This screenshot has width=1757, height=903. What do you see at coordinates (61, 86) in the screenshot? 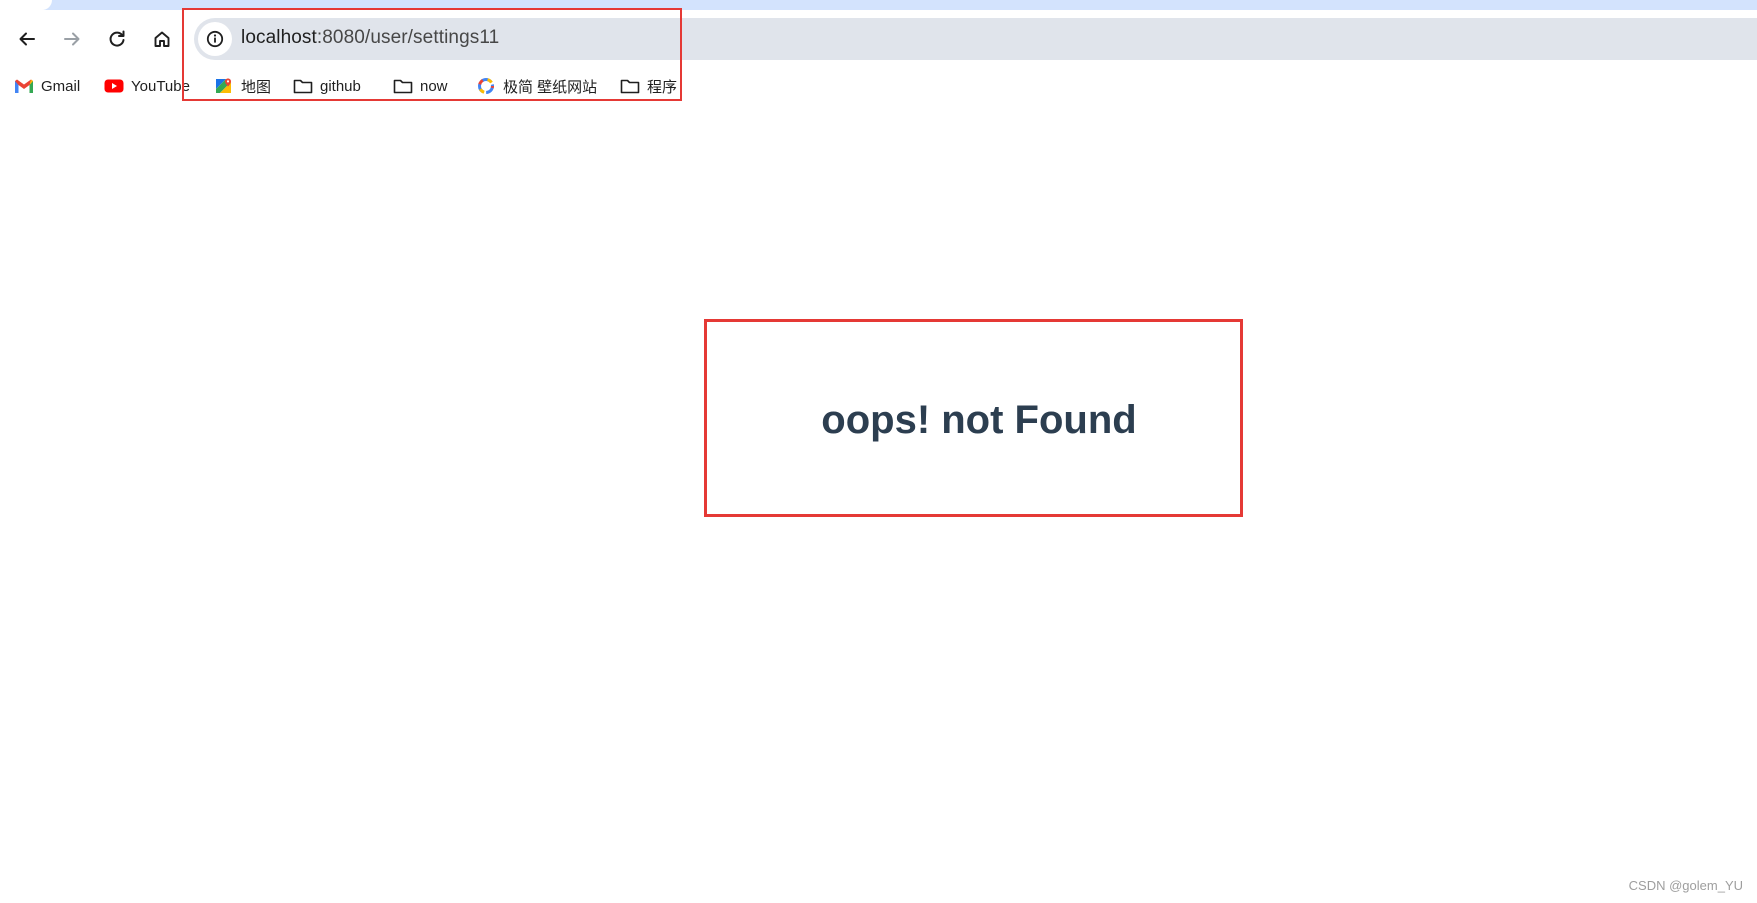
I see `bookmark-label: Gmail` at bounding box center [61, 86].